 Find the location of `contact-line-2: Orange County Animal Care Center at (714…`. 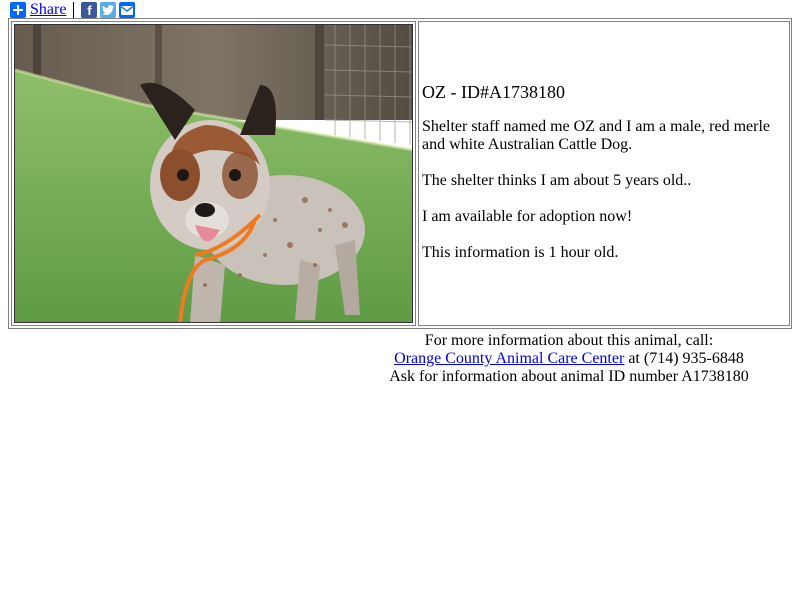

contact-line-2: Orange County Animal Care Center at (714… is located at coordinates (569, 359).